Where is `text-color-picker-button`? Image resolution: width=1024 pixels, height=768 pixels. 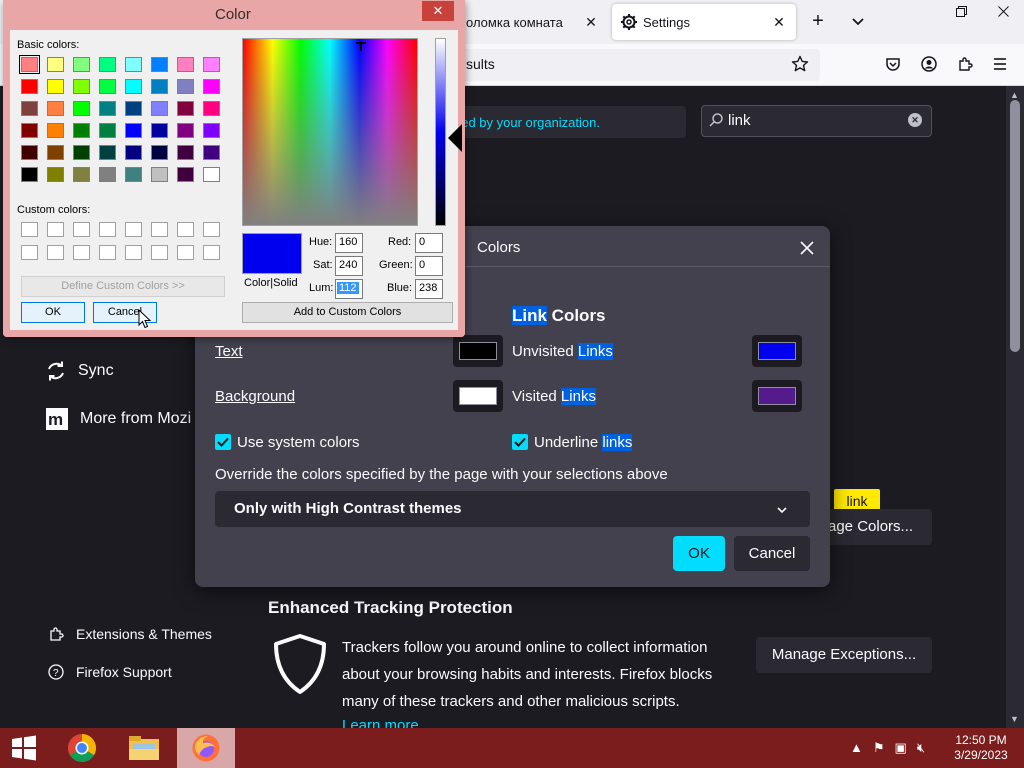 text-color-picker-button is located at coordinates (478, 351).